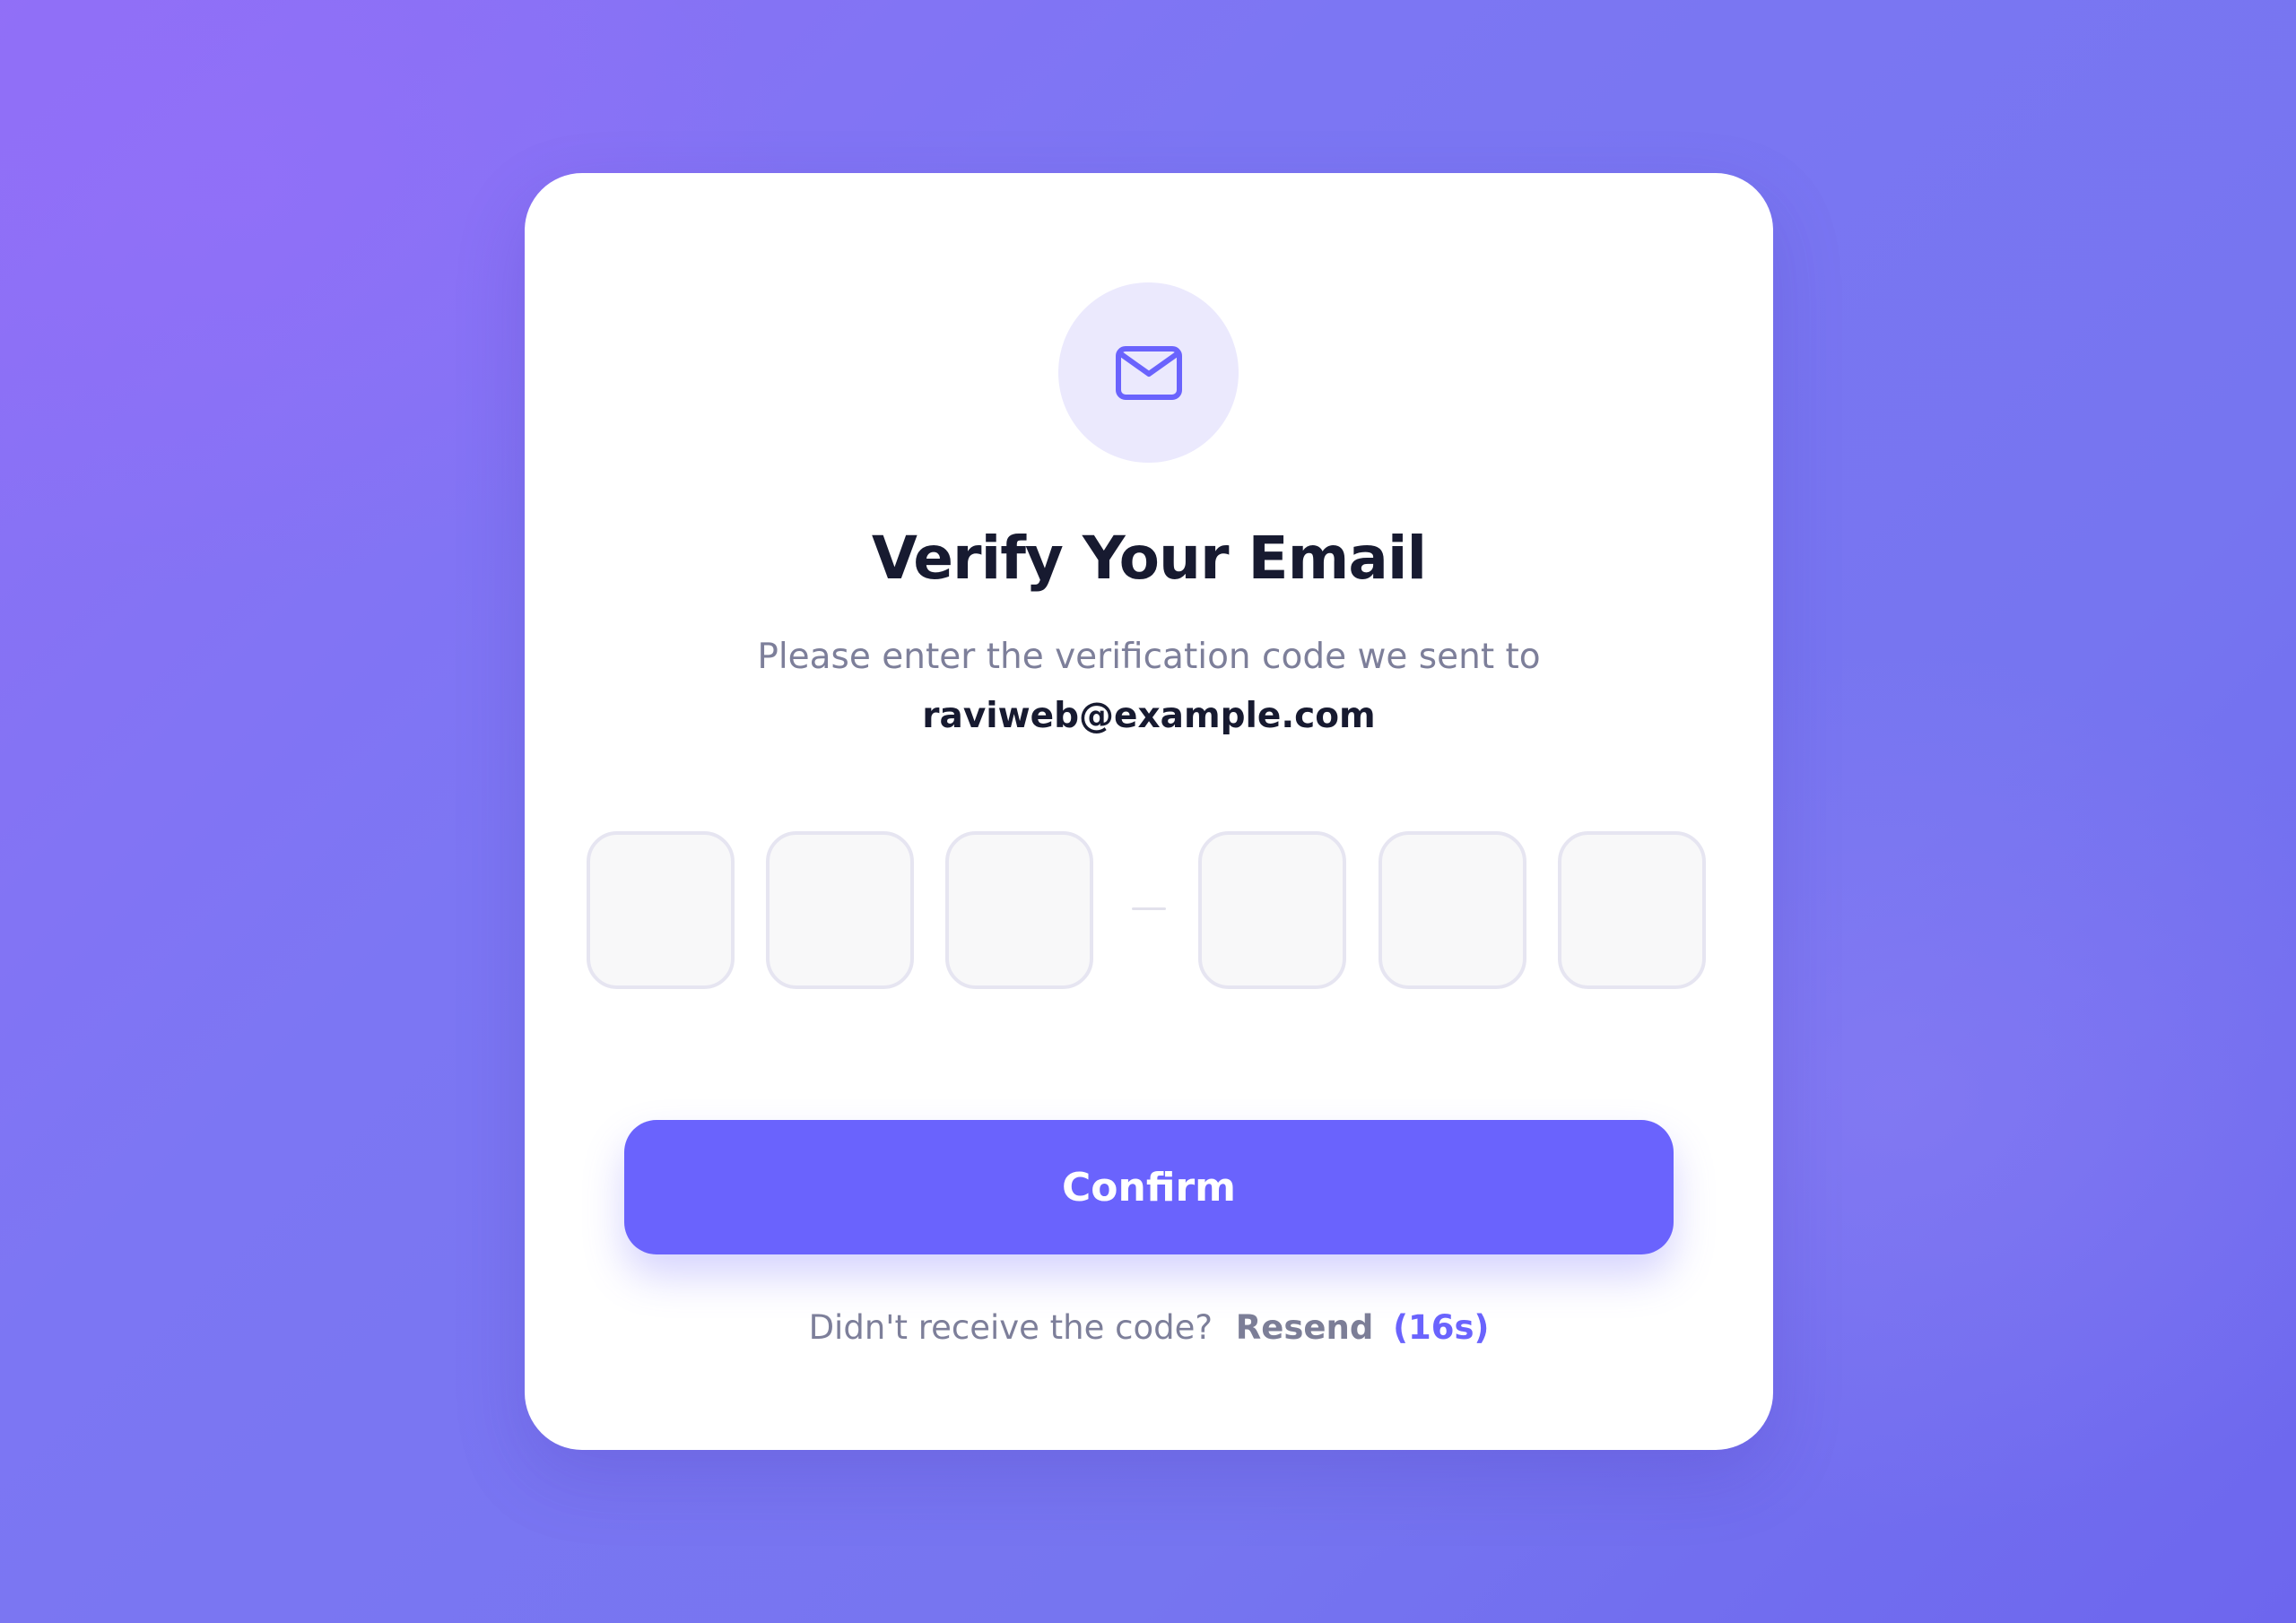  I want to click on envelope-icon, so click(1148, 372).